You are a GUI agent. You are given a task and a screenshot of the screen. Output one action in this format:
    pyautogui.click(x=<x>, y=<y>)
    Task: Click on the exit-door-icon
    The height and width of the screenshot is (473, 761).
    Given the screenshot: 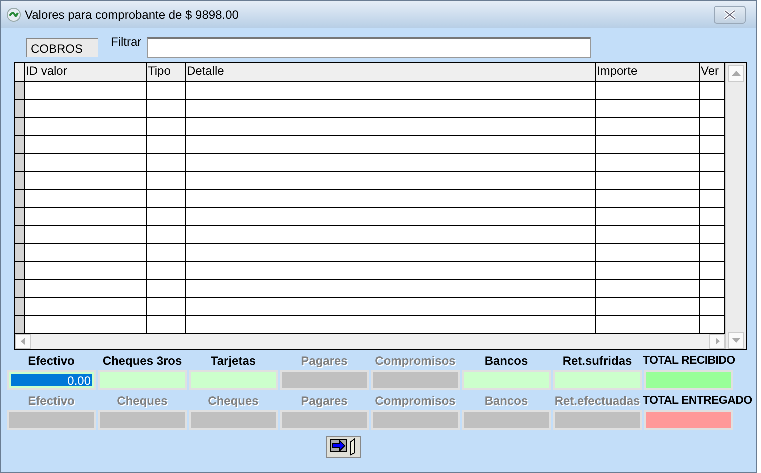 What is the action you would take?
    pyautogui.click(x=344, y=447)
    